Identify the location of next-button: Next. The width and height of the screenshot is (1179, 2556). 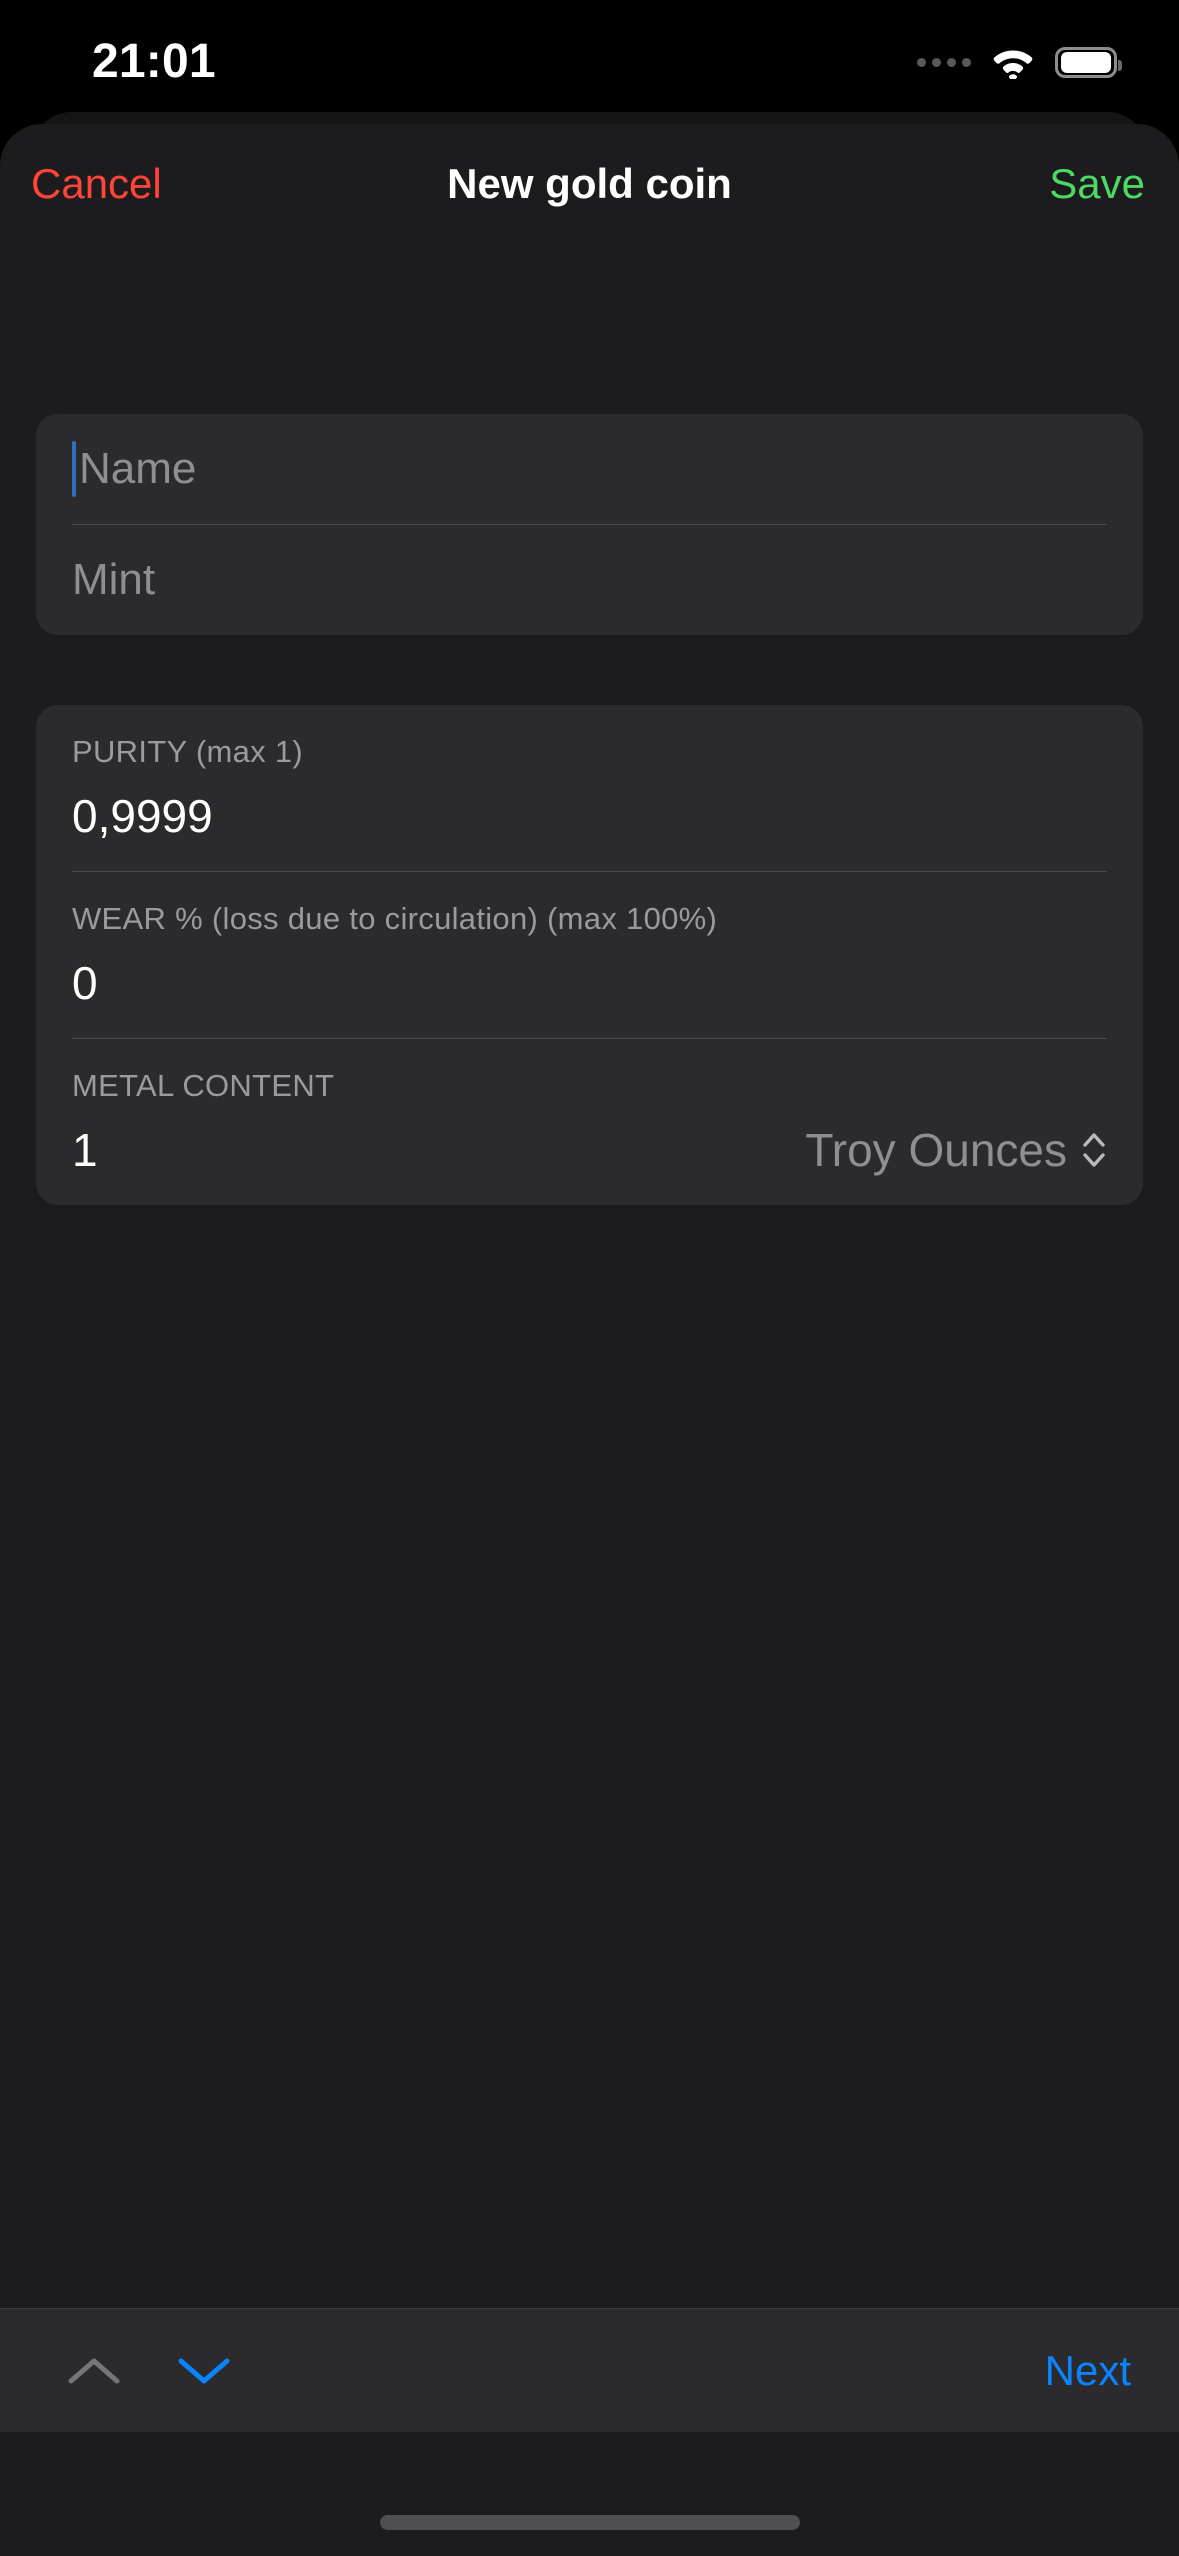
(1088, 2371).